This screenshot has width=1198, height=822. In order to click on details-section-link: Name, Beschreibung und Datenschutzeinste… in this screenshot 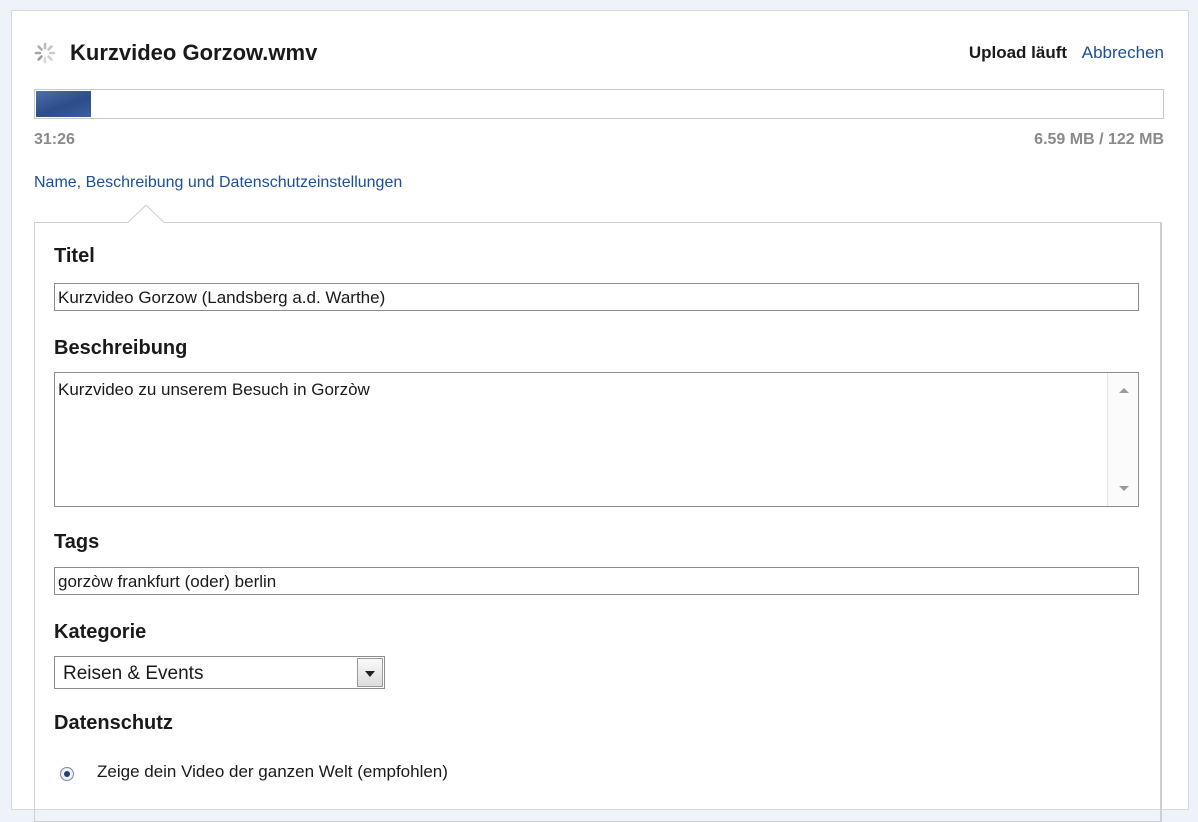, I will do `click(218, 183)`.